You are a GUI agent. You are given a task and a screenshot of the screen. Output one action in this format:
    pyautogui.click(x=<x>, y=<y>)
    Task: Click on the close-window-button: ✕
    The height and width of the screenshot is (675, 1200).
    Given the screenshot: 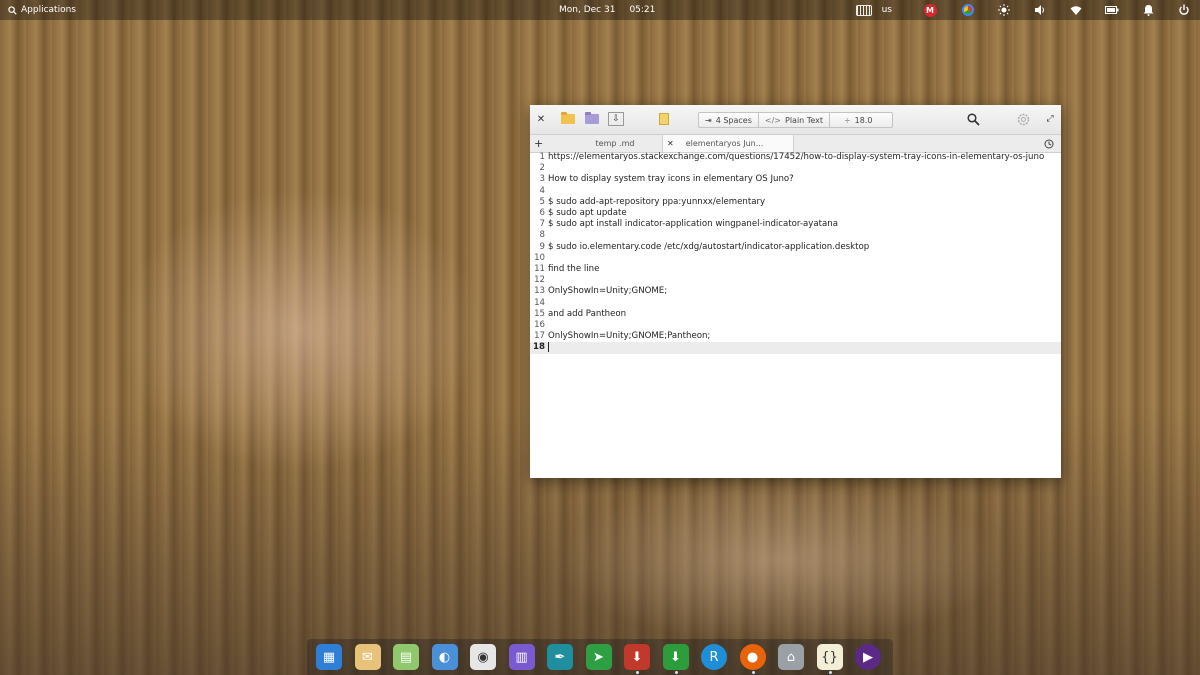 What is the action you would take?
    pyautogui.click(x=541, y=119)
    